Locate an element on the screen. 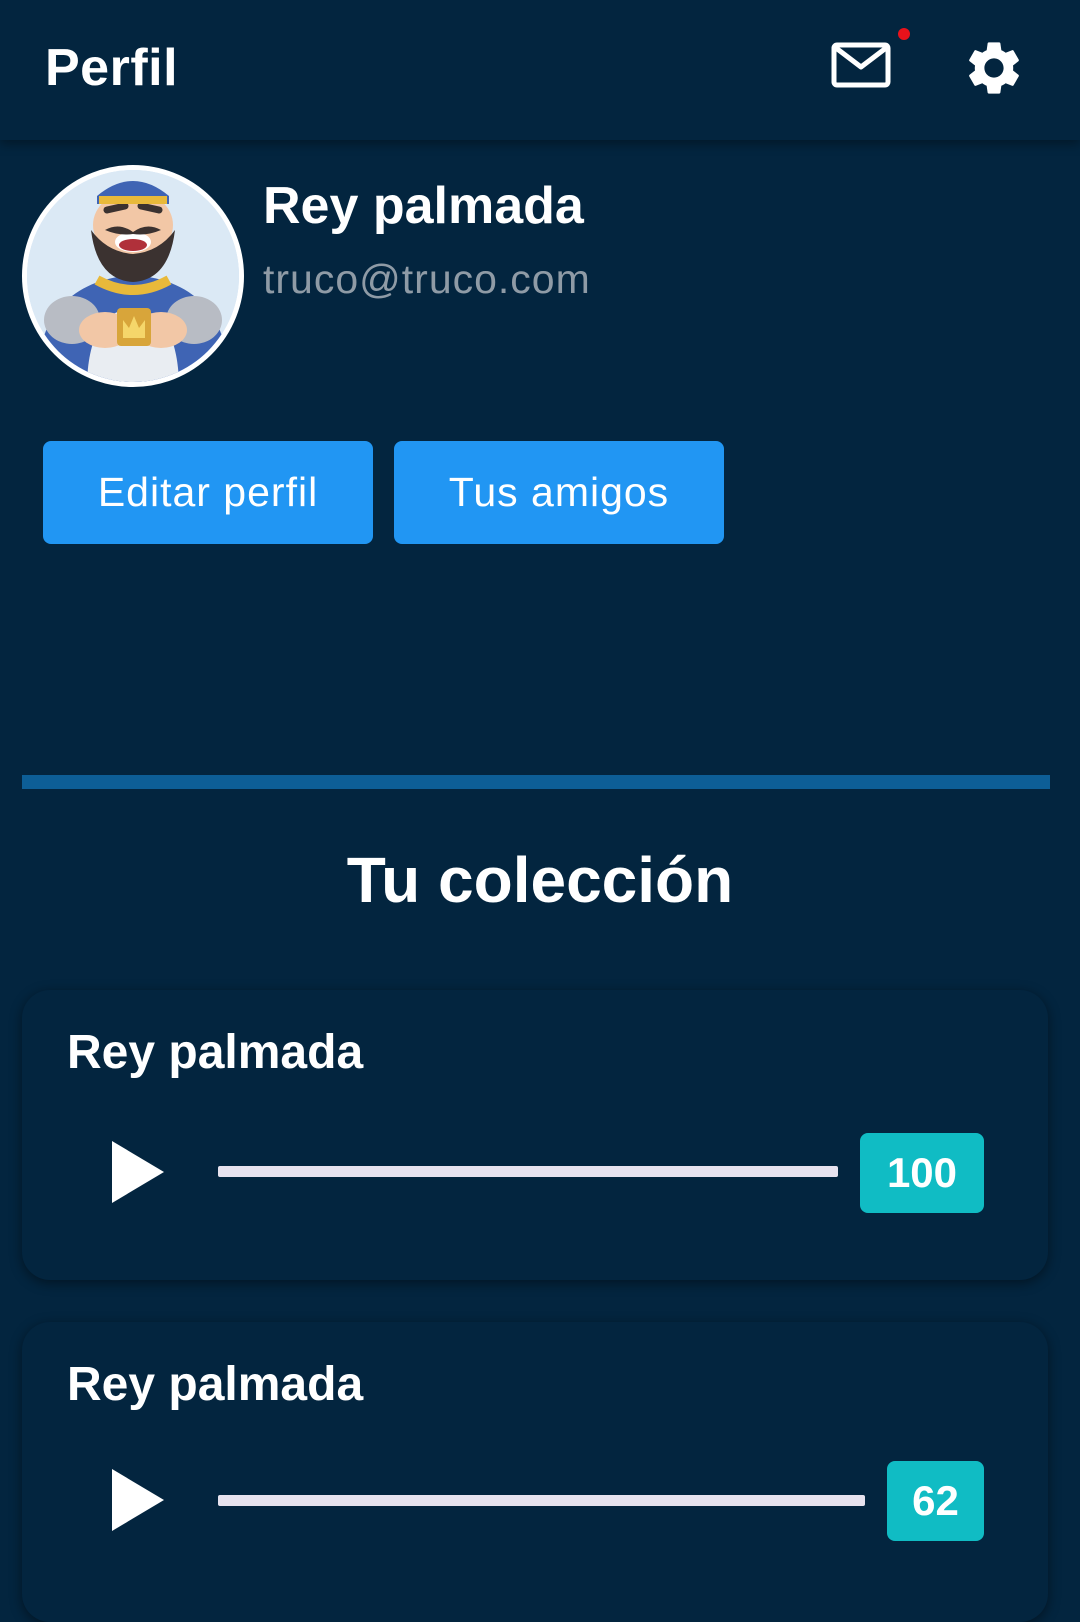 The height and width of the screenshot is (1622, 1080). collection-title: Tu colección is located at coordinates (540, 880).